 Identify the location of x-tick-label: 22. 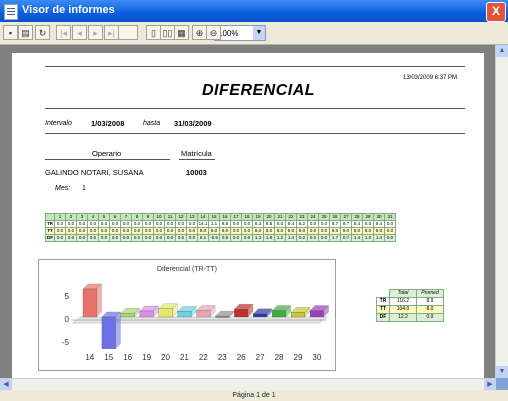
(203, 357).